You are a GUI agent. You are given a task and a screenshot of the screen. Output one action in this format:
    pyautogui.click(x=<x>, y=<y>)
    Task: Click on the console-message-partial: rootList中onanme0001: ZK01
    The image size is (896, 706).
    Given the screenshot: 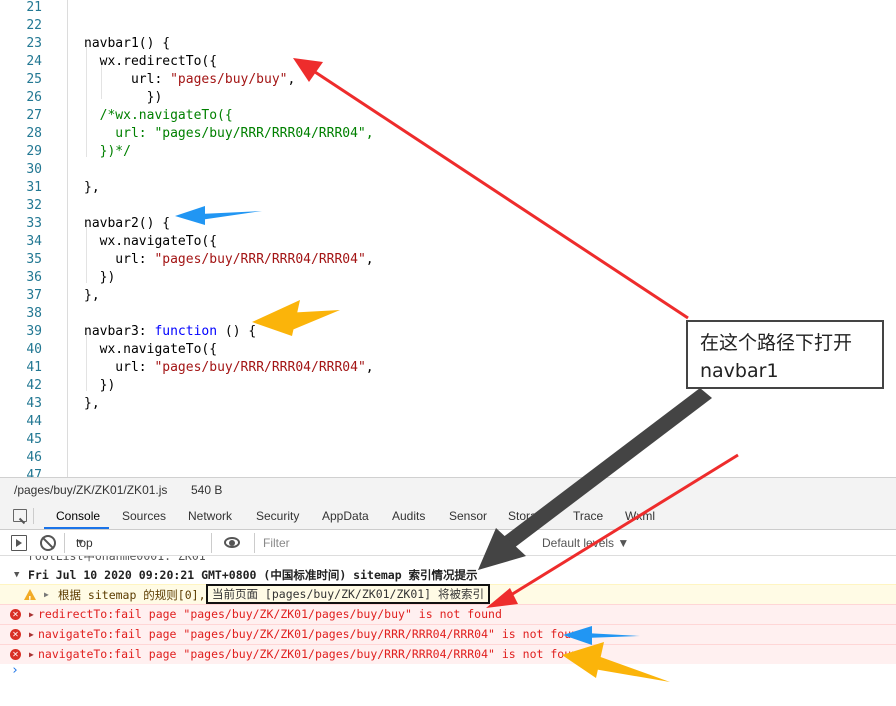 What is the action you would take?
    pyautogui.click(x=117, y=559)
    